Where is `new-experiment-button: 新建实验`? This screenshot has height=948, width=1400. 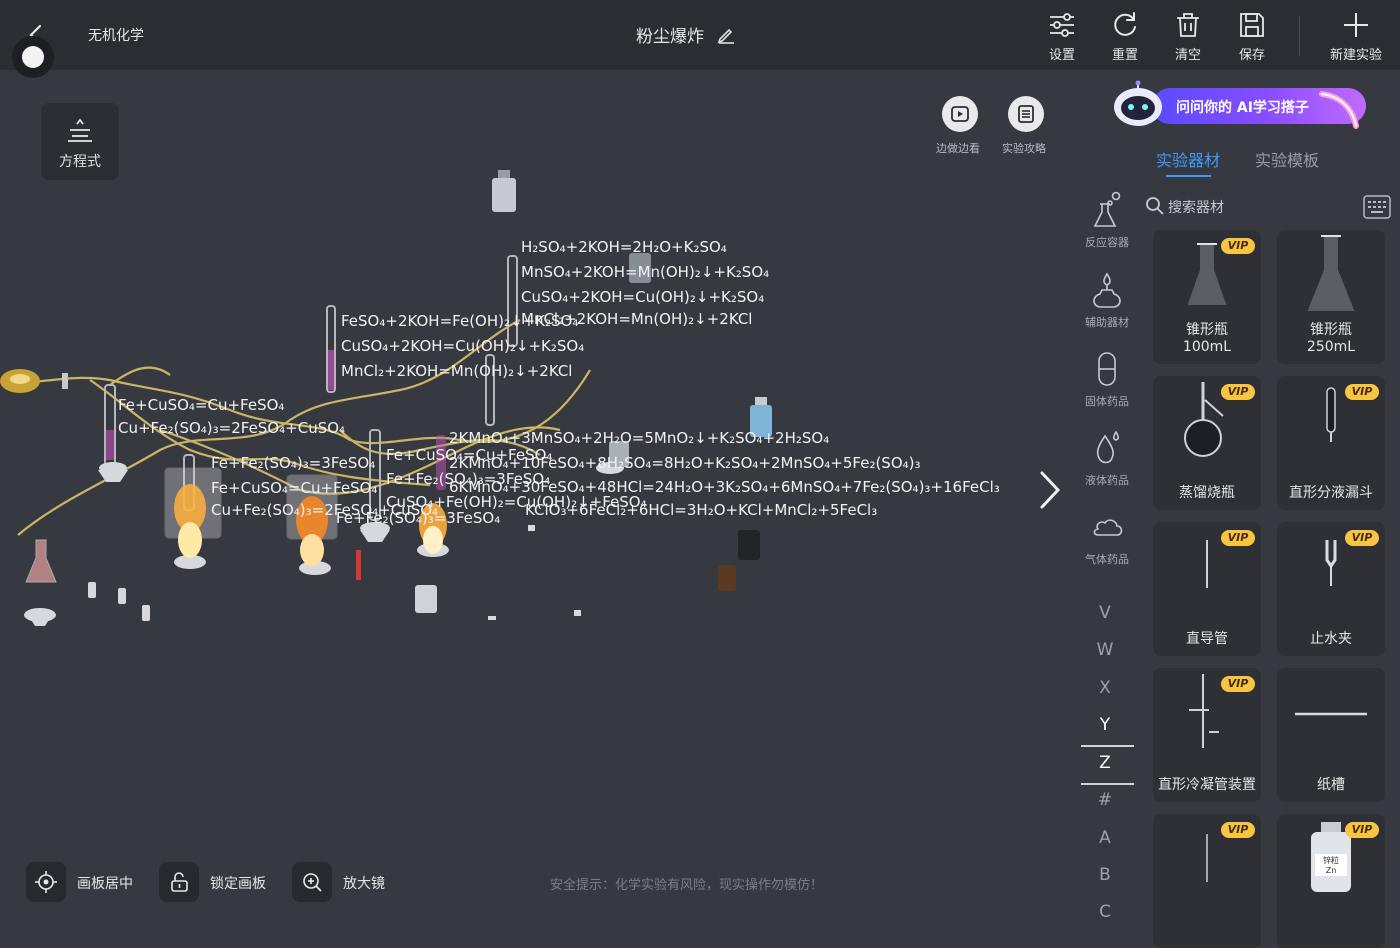
new-experiment-button: 新建实验 is located at coordinates (1356, 38).